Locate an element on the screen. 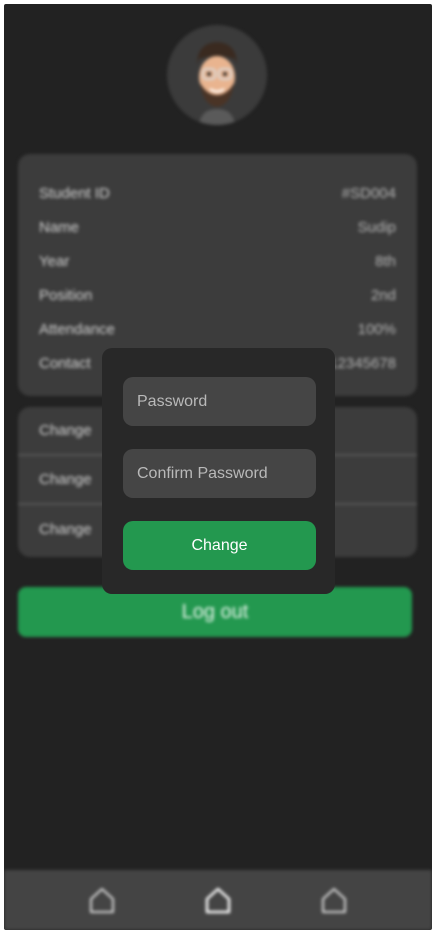 Image resolution: width=436 pixels, height=934 pixels. avatar is located at coordinates (217, 75).